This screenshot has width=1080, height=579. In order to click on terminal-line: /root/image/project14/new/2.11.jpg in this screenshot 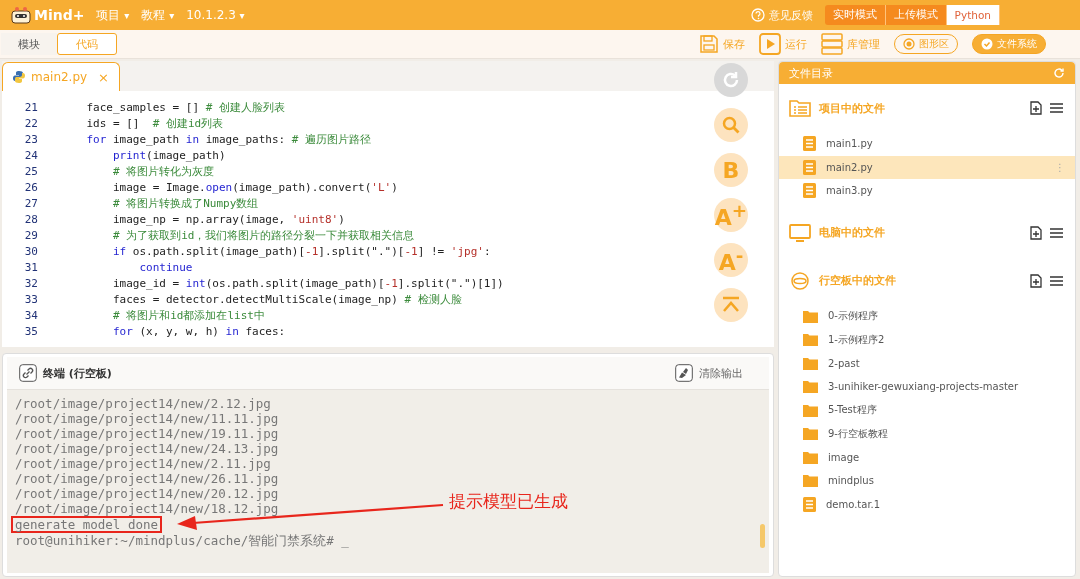, I will do `click(143, 463)`.